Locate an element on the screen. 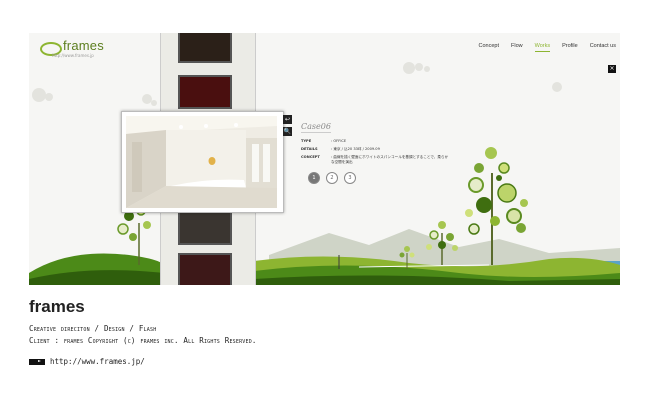  info-value: : 東京 / 込20 33坪 / 2009.09 is located at coordinates (355, 149).